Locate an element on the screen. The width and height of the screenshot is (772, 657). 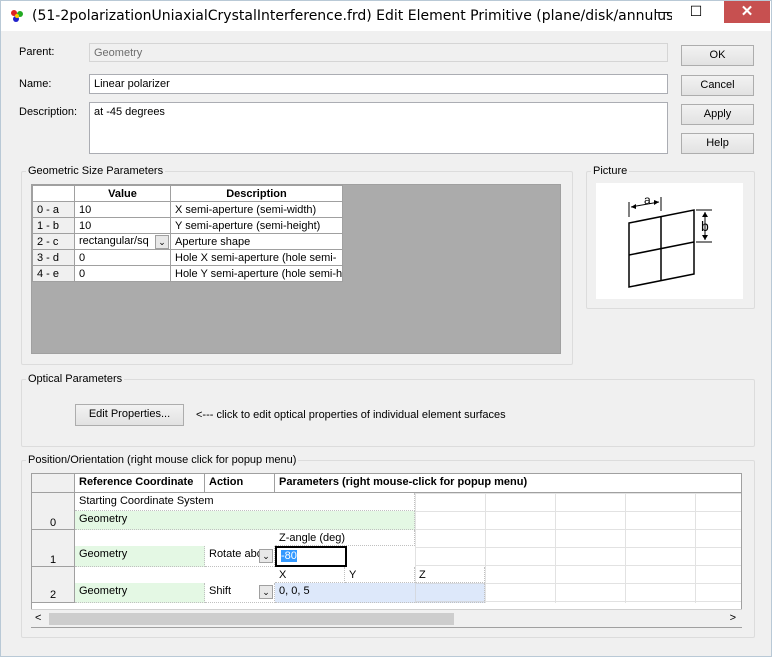
empty-grid is located at coordinates (578, 548).